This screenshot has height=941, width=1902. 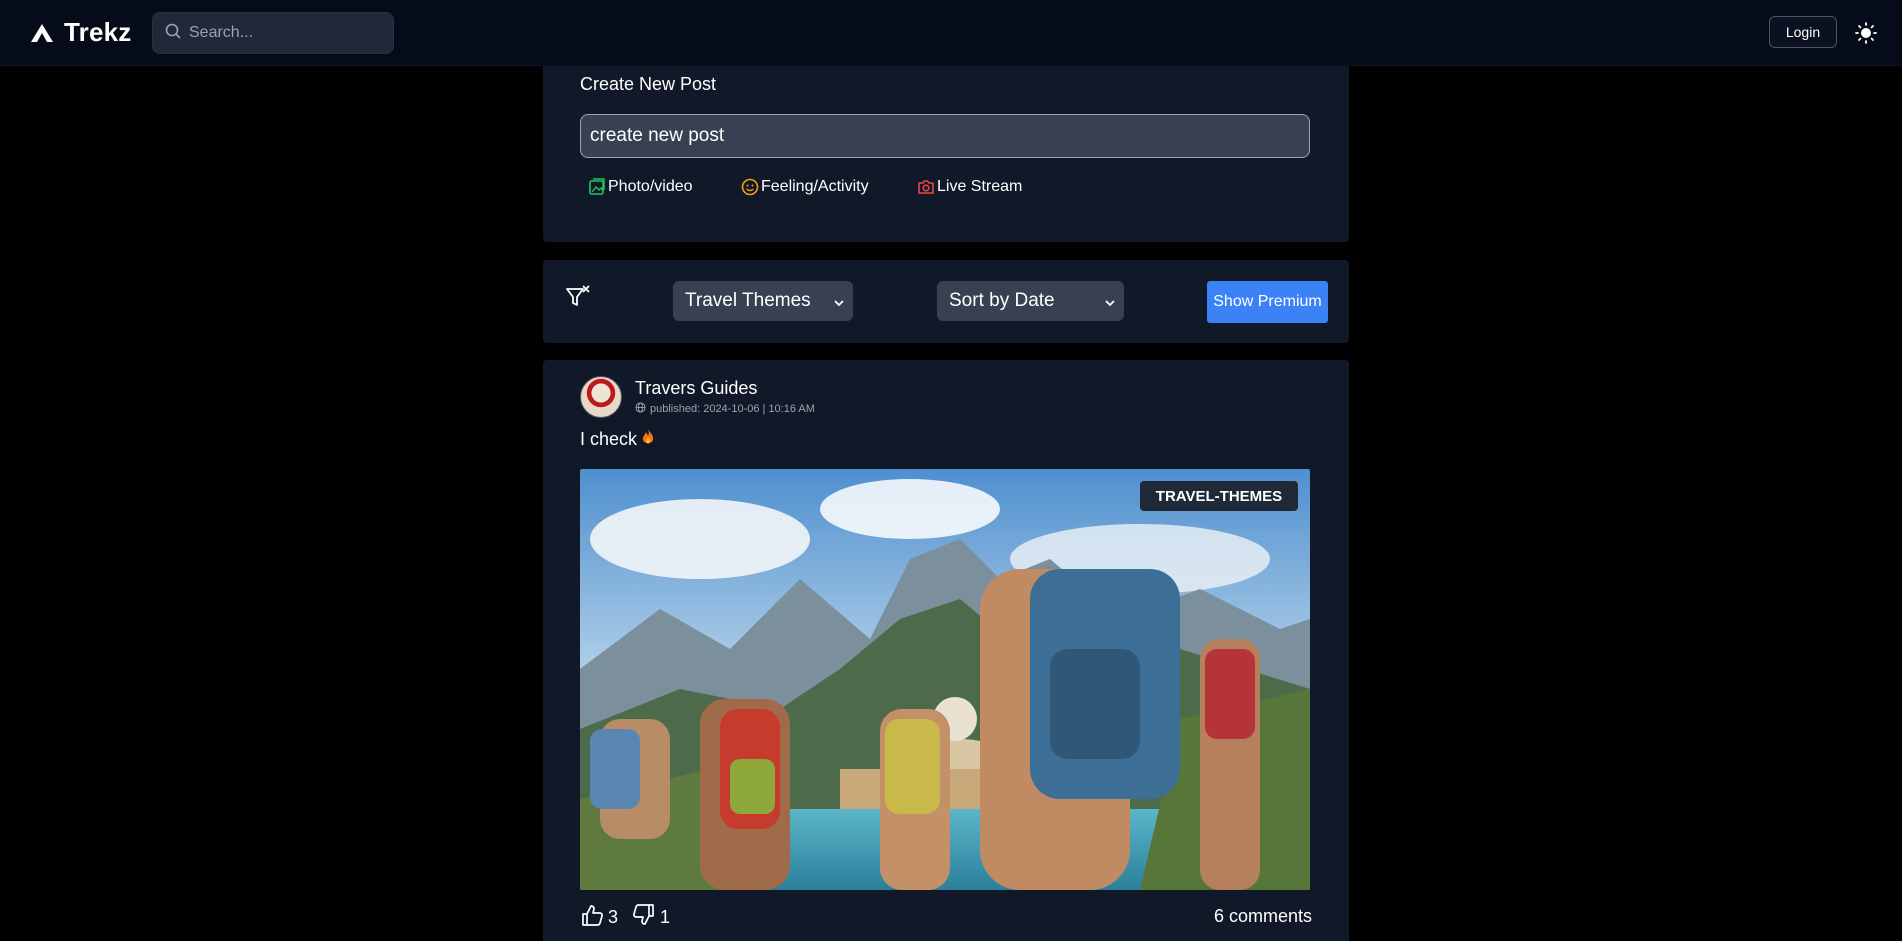 What do you see at coordinates (98, 32) in the screenshot?
I see `brand-name: Trekz` at bounding box center [98, 32].